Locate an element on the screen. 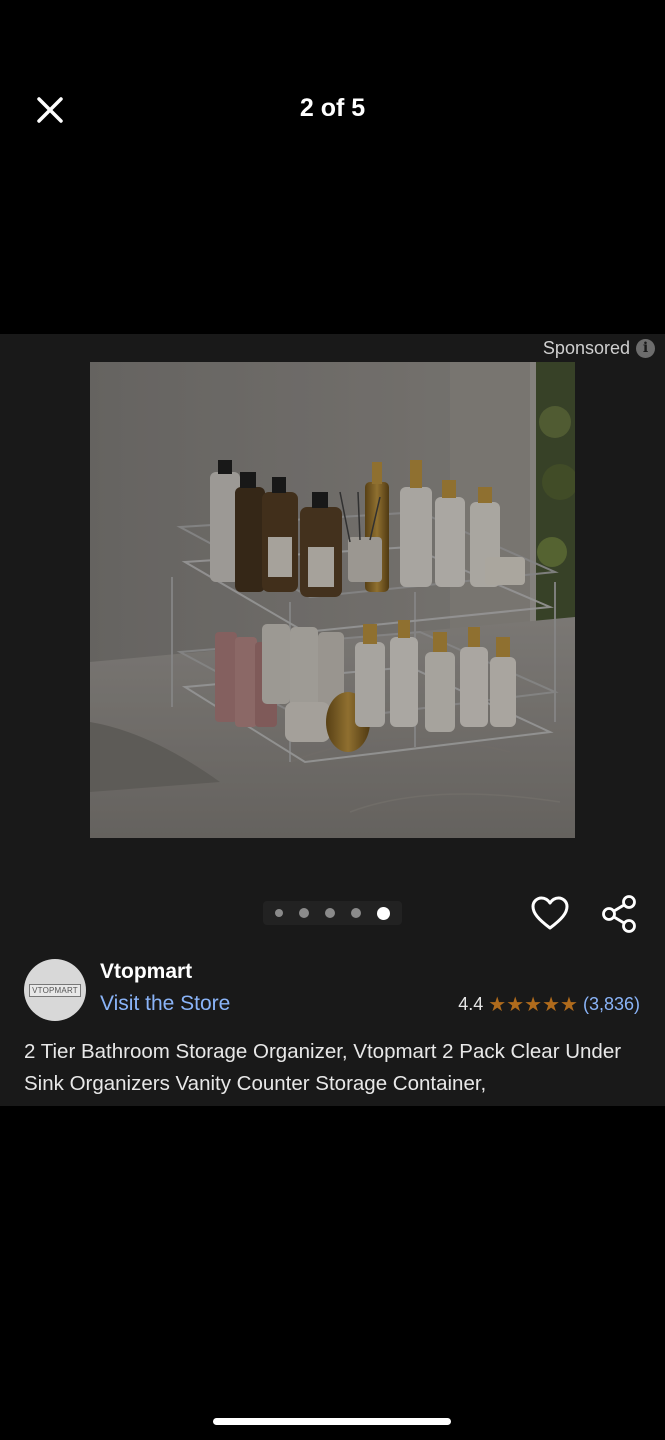  wishlist-button is located at coordinates (550, 914).